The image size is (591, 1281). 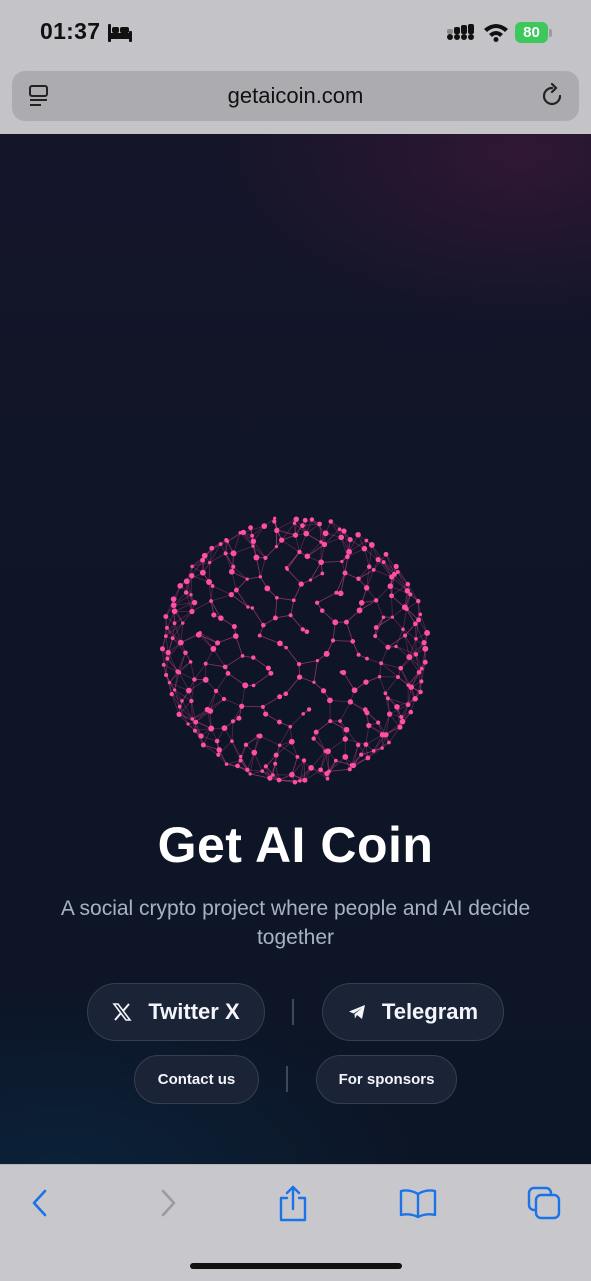 I want to click on status-time: 01:37, so click(x=70, y=31).